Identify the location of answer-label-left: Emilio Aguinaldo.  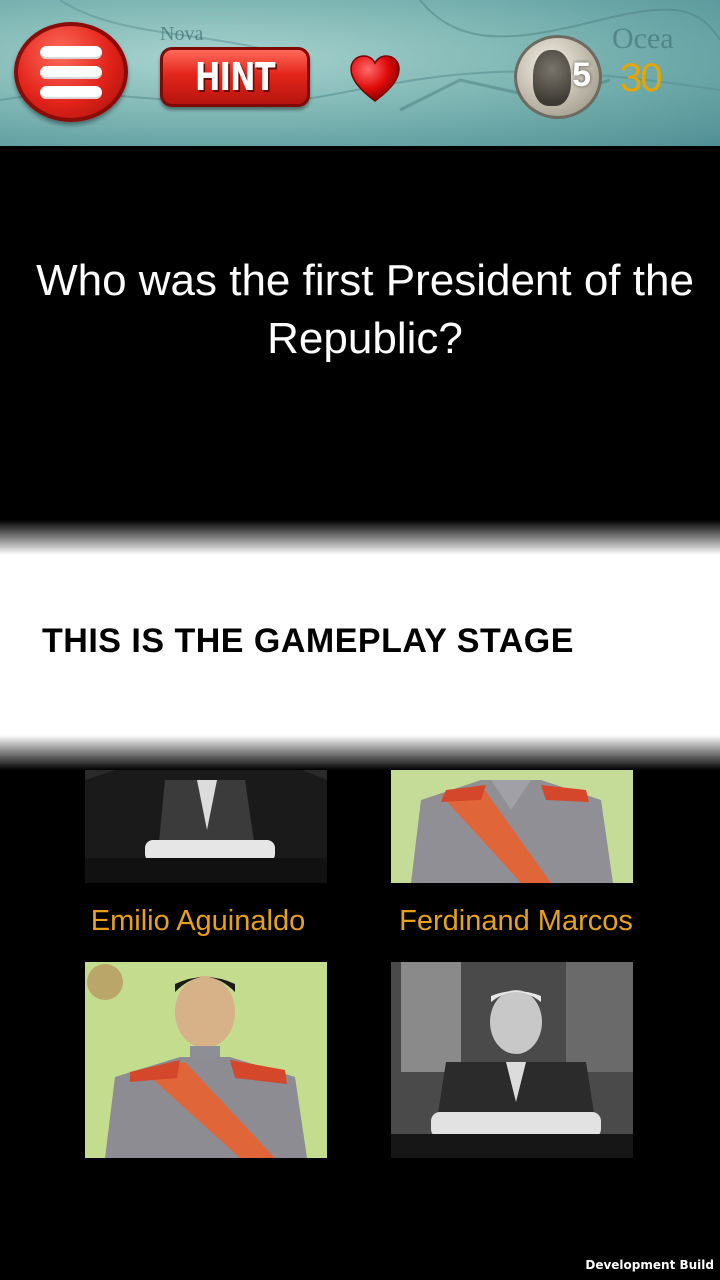
(198, 921).